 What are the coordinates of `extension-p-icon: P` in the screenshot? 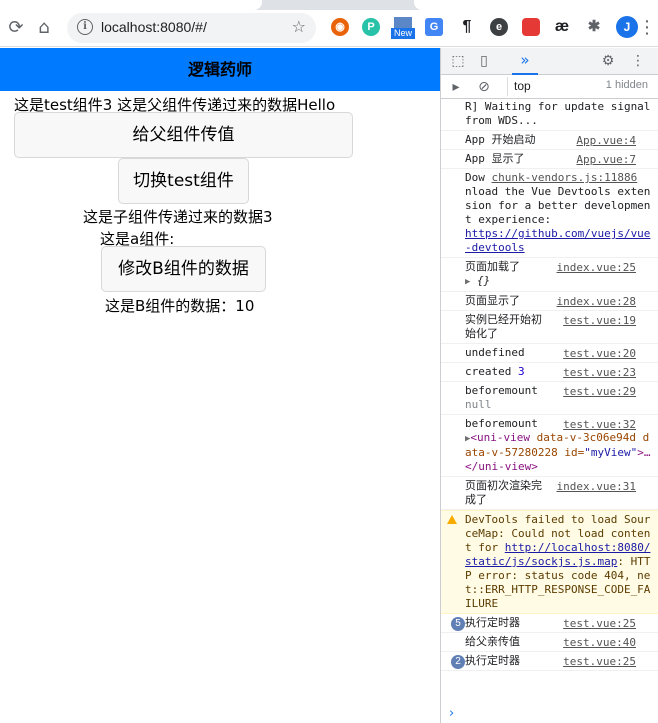 It's located at (371, 27).